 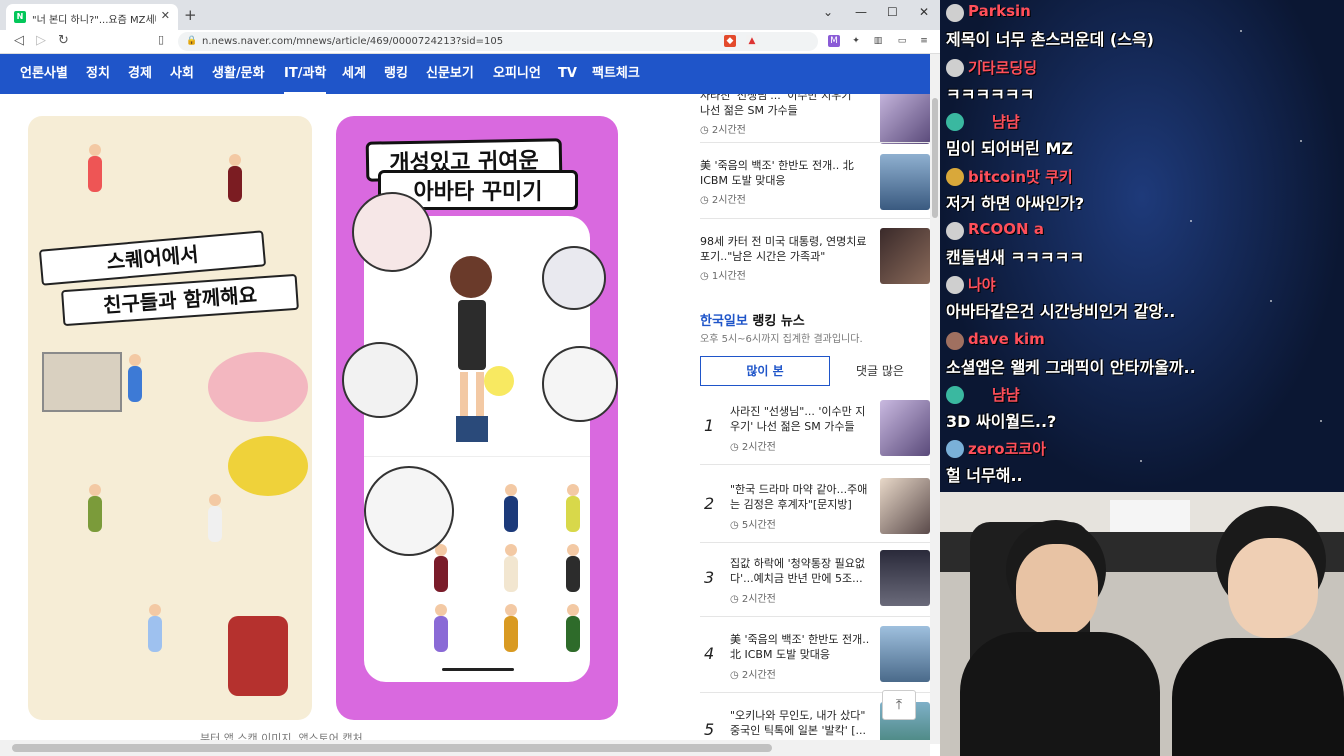 I want to click on new-tab-button: +, so click(x=190, y=15).